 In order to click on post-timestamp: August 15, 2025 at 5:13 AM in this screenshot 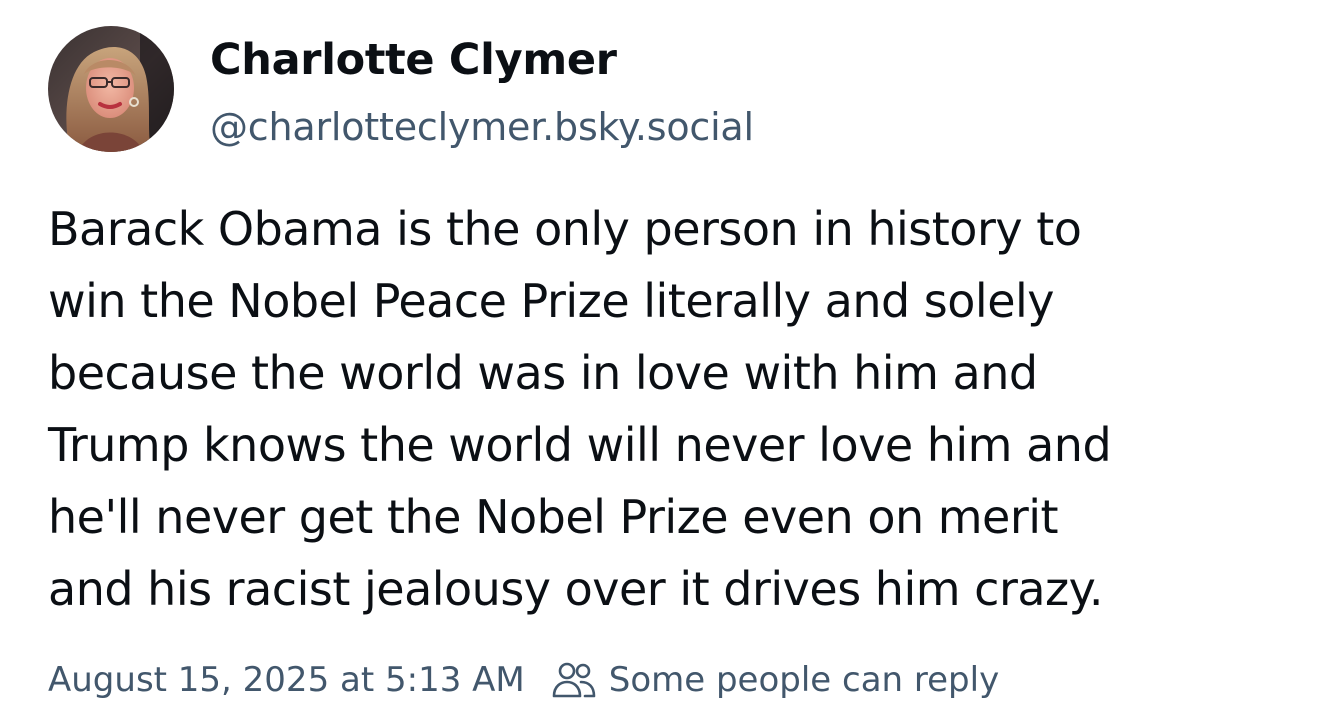, I will do `click(286, 680)`.